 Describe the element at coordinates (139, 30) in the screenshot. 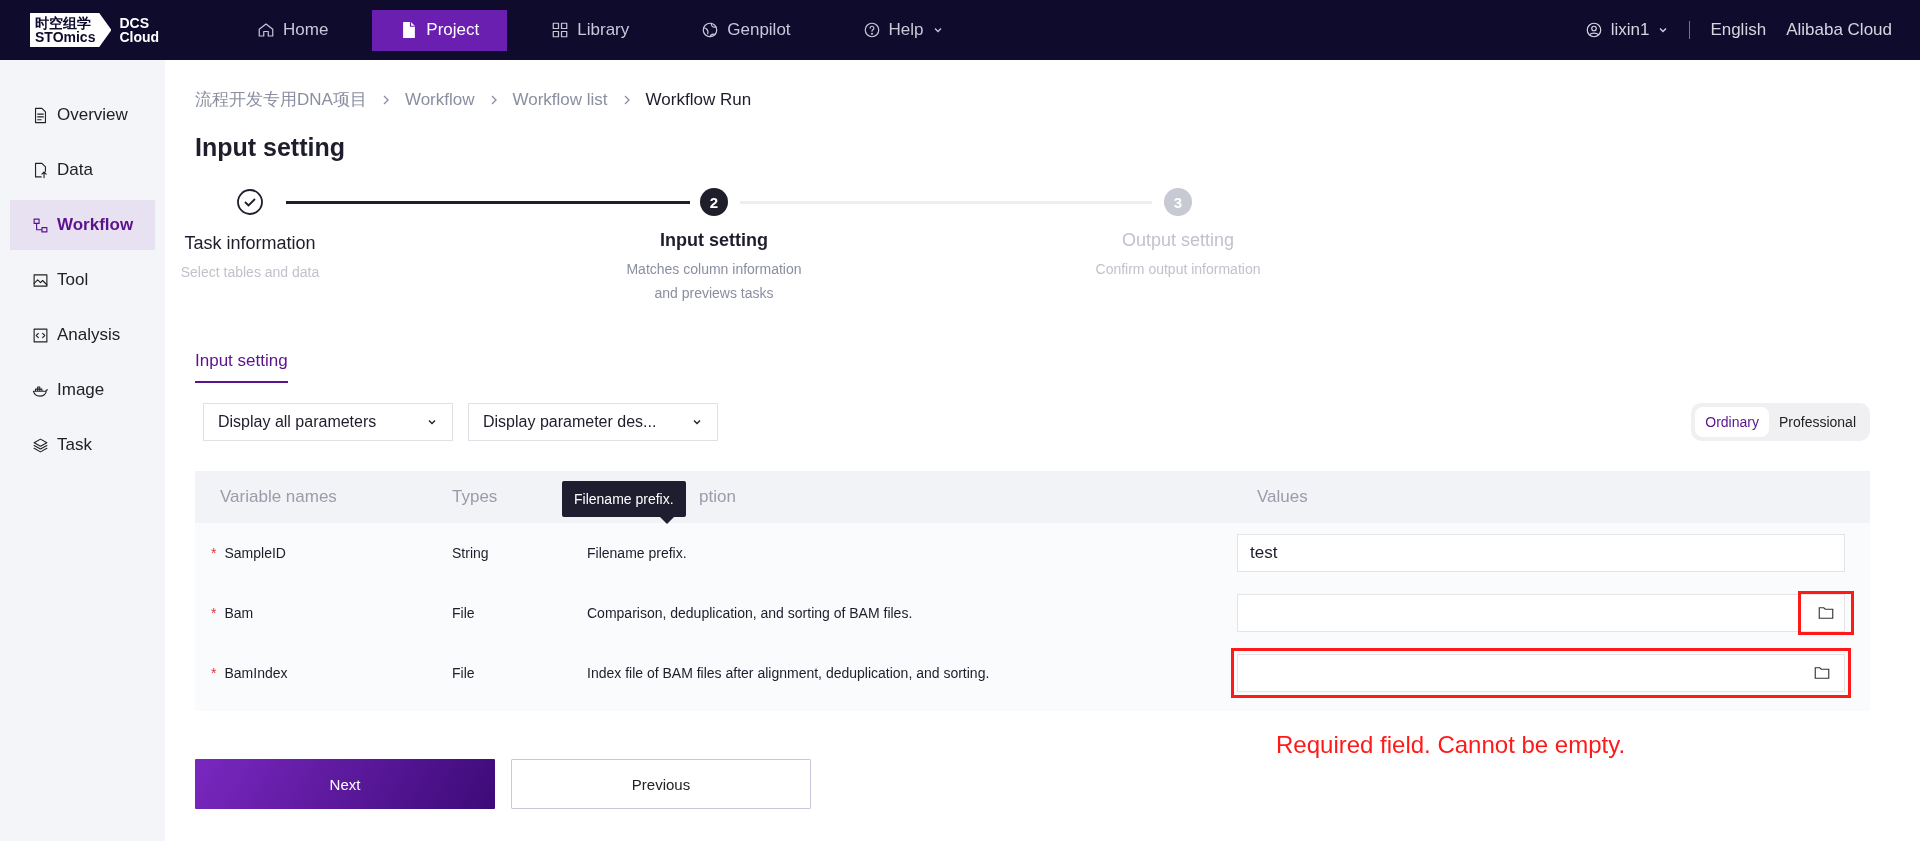

I see `product-name: DCS Cloud` at that location.